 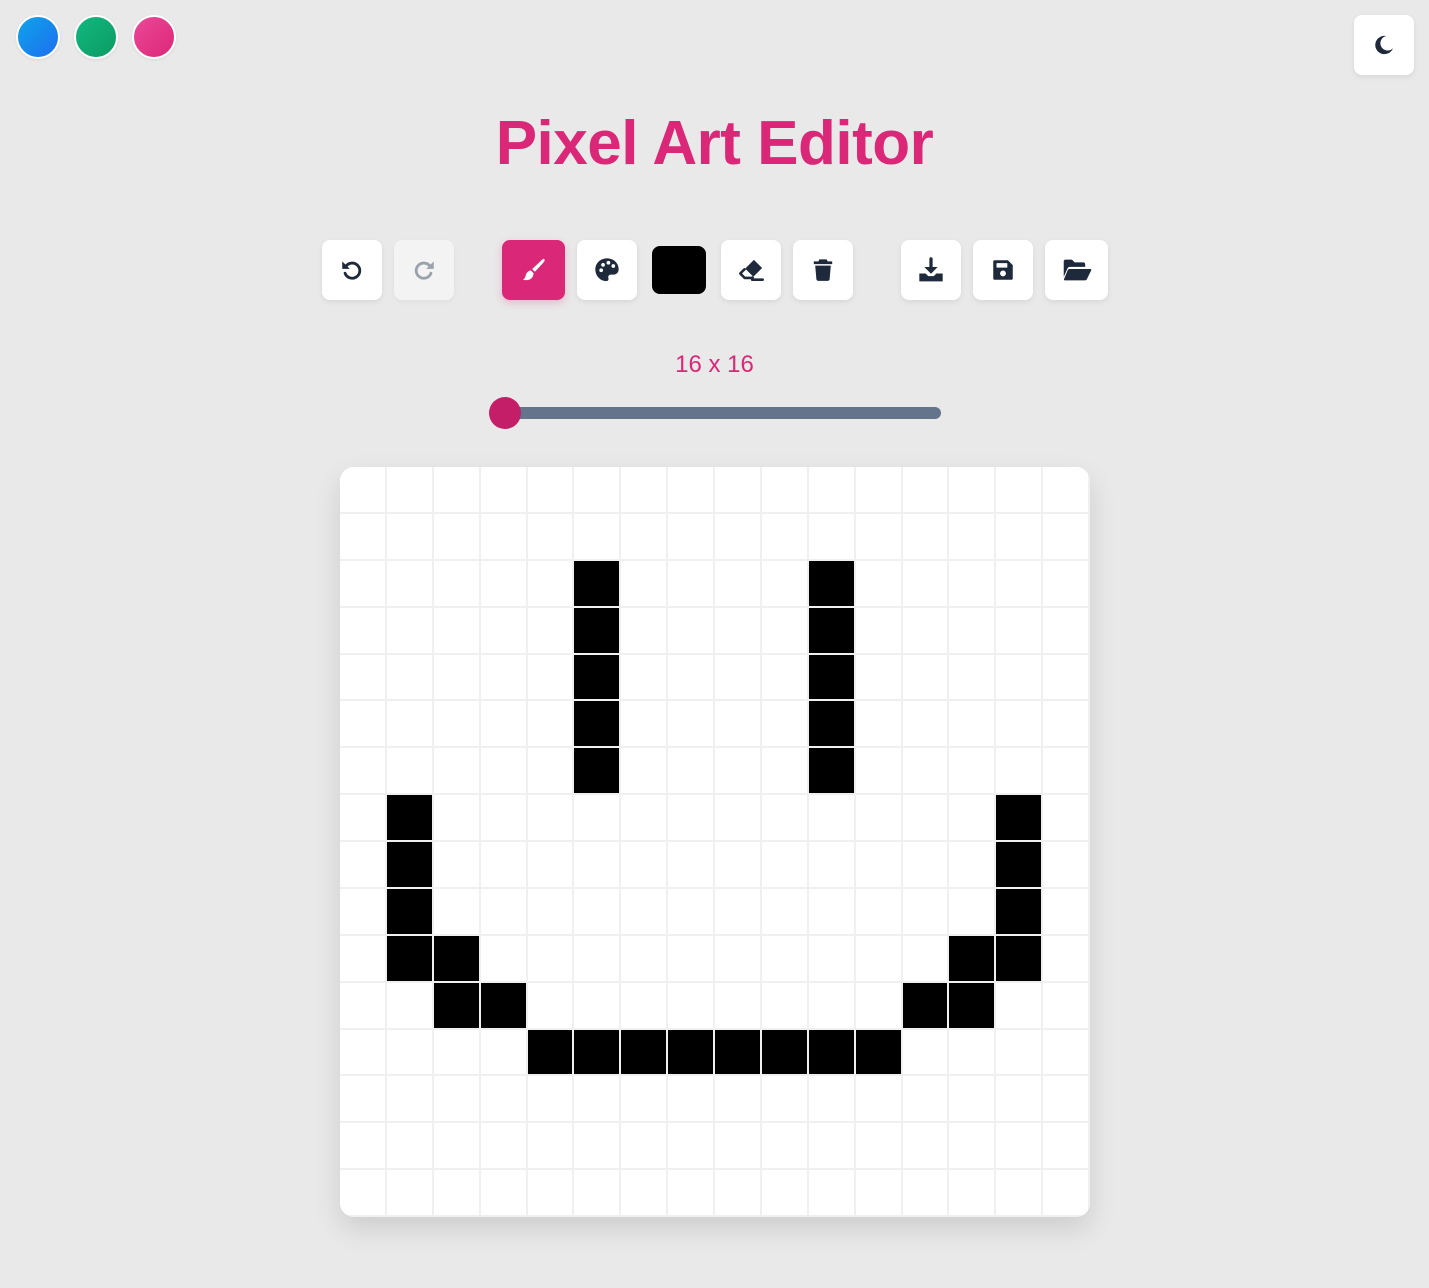 I want to click on theme-dot-blue, so click(x=38, y=37).